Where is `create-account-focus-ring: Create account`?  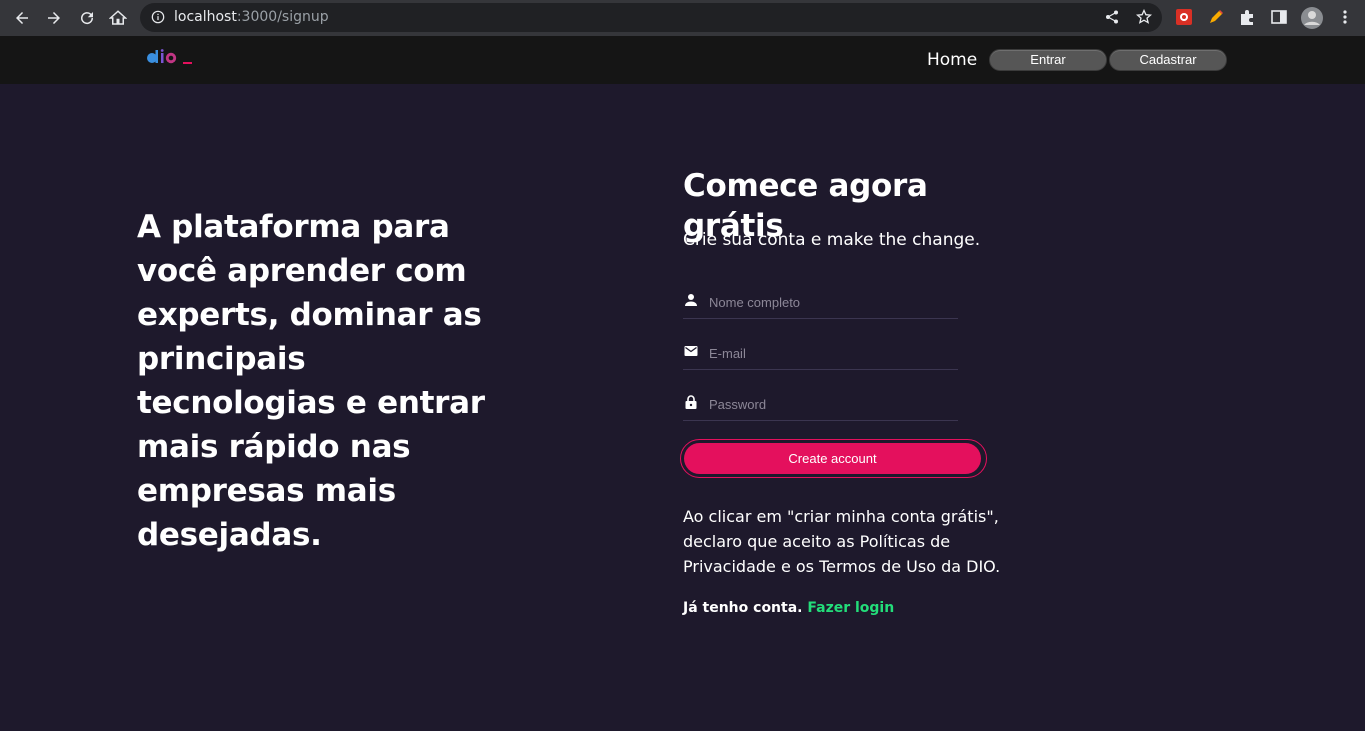
create-account-focus-ring: Create account is located at coordinates (833, 458).